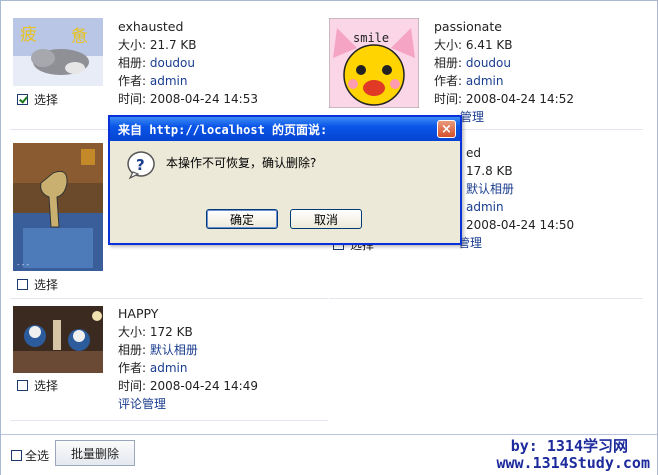 The width and height of the screenshot is (658, 475). I want to click on photo-time: 时间: 2008-04-24 14:53, so click(188, 99).